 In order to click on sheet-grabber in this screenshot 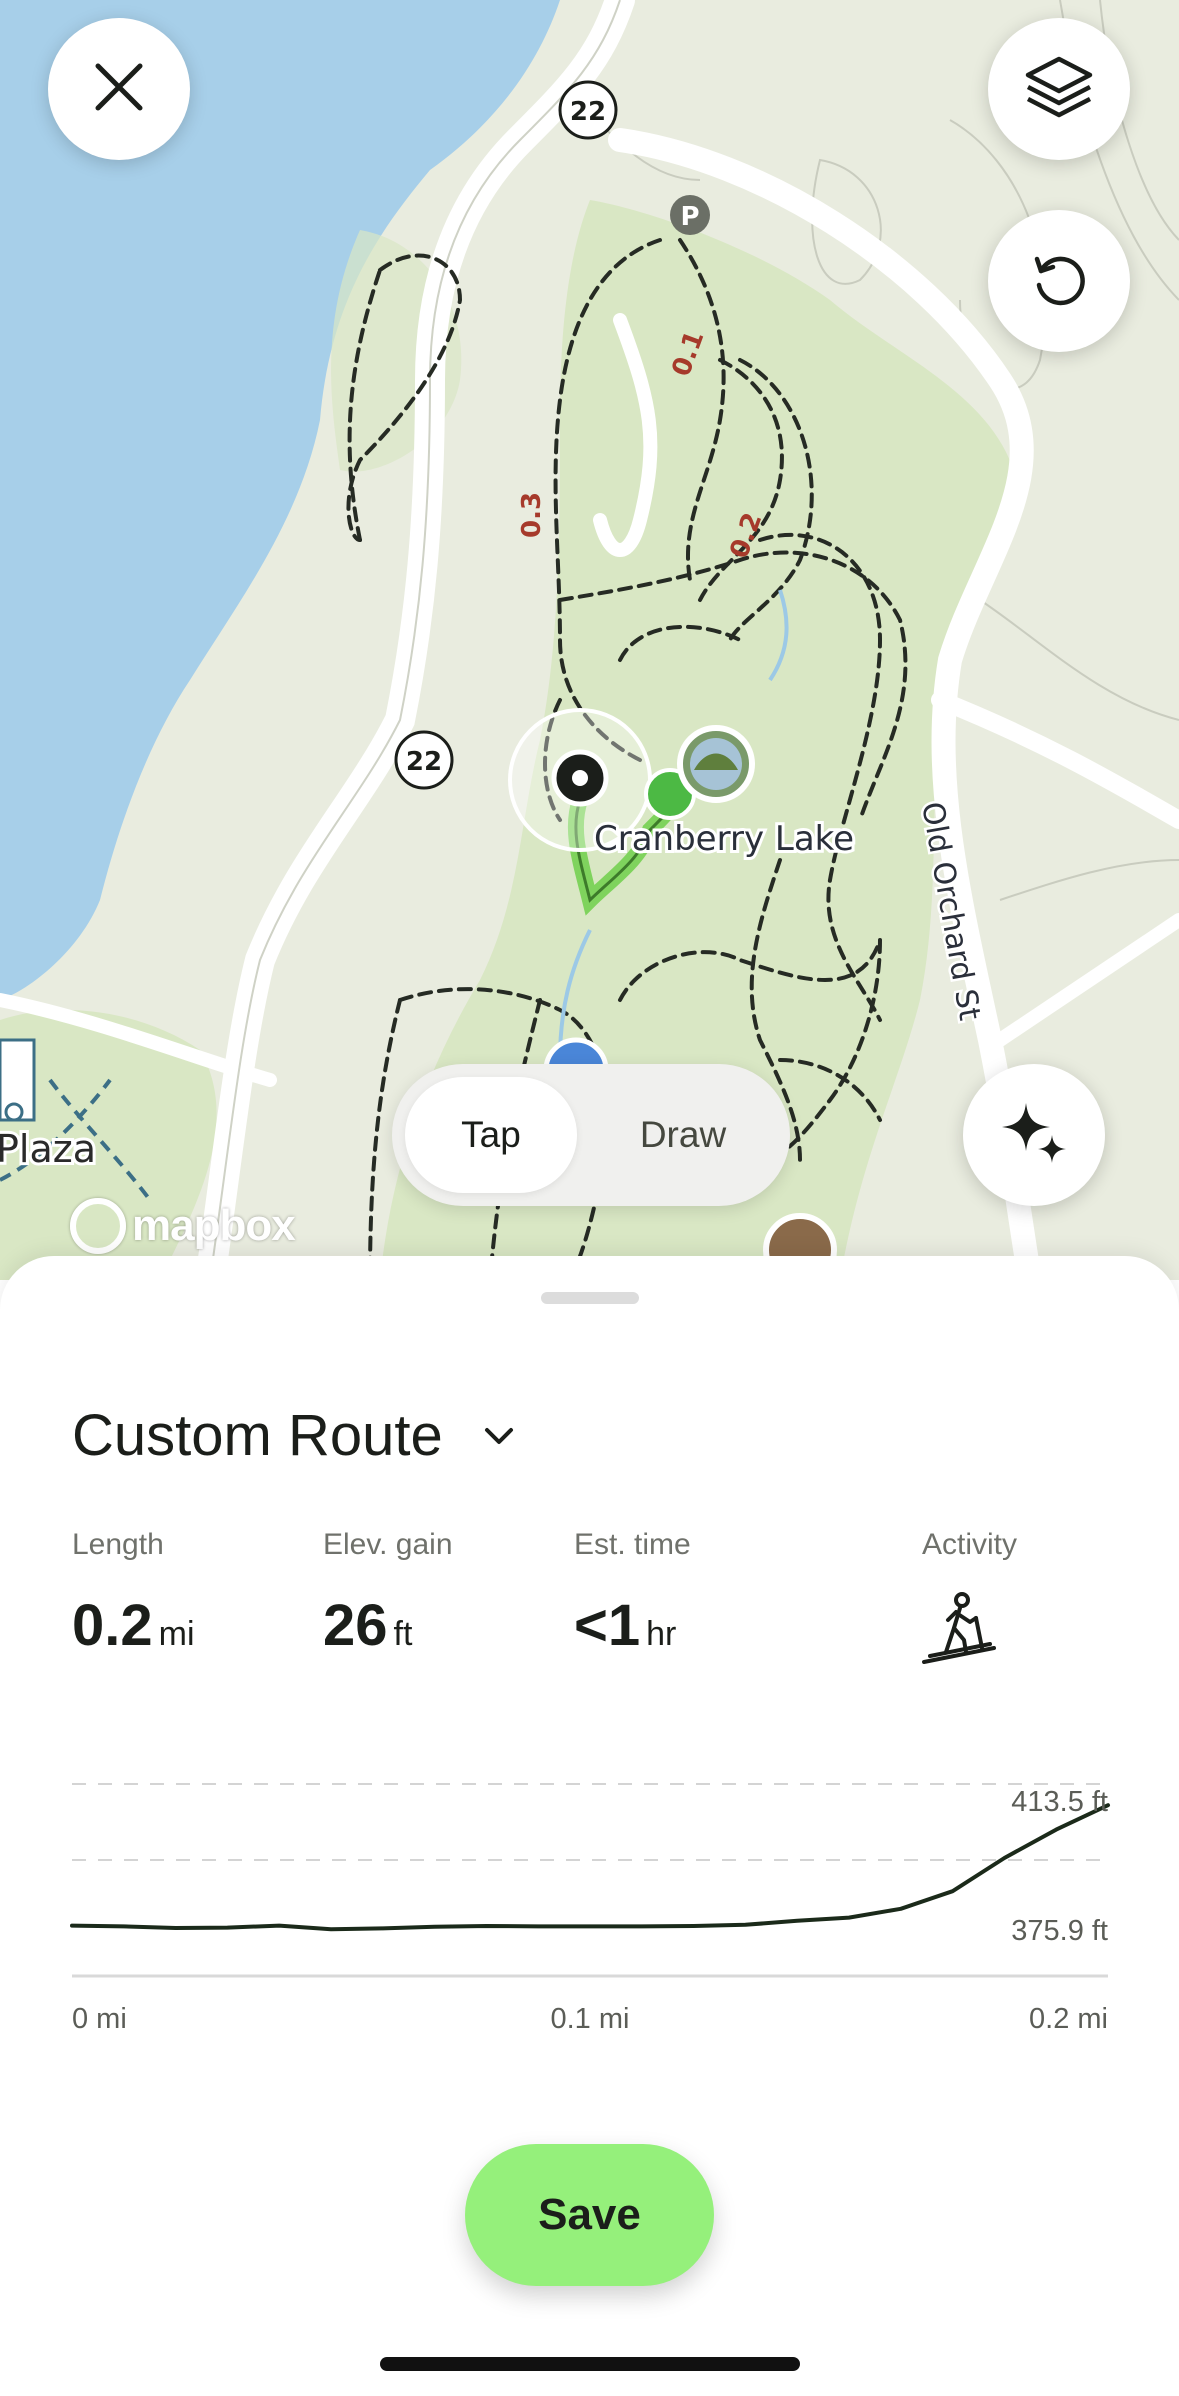, I will do `click(590, 1298)`.